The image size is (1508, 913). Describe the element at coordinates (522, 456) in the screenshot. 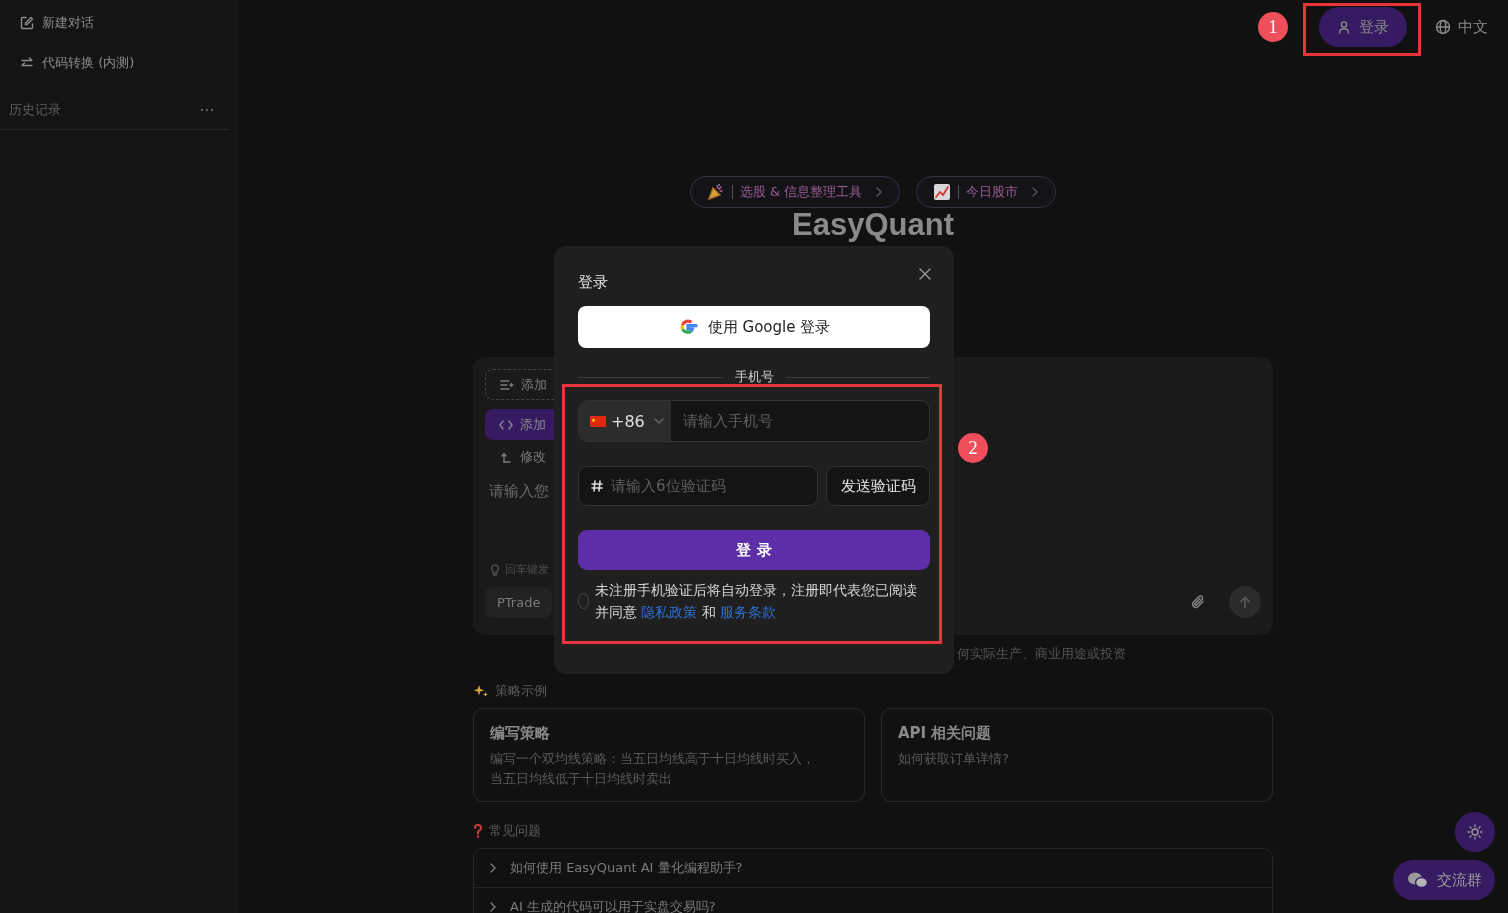

I see `mode-chip: 修改` at that location.